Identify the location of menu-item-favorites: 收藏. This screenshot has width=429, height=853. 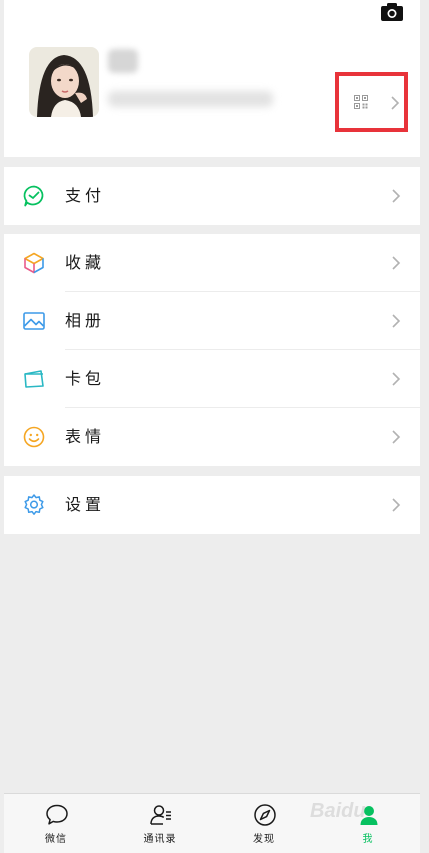
(212, 263).